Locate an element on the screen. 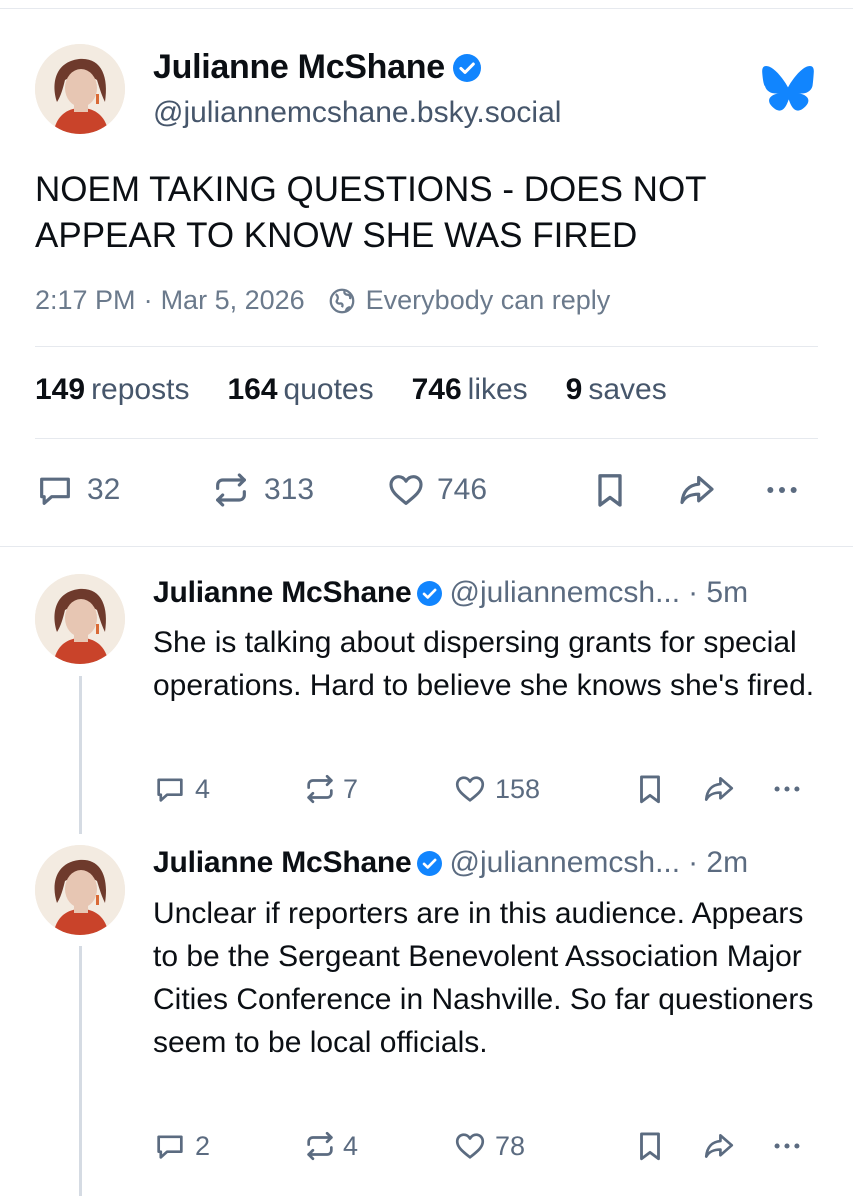 Image resolution: width=853 pixels, height=1200 pixels. reposts-stat: 149 reposts is located at coordinates (112, 390).